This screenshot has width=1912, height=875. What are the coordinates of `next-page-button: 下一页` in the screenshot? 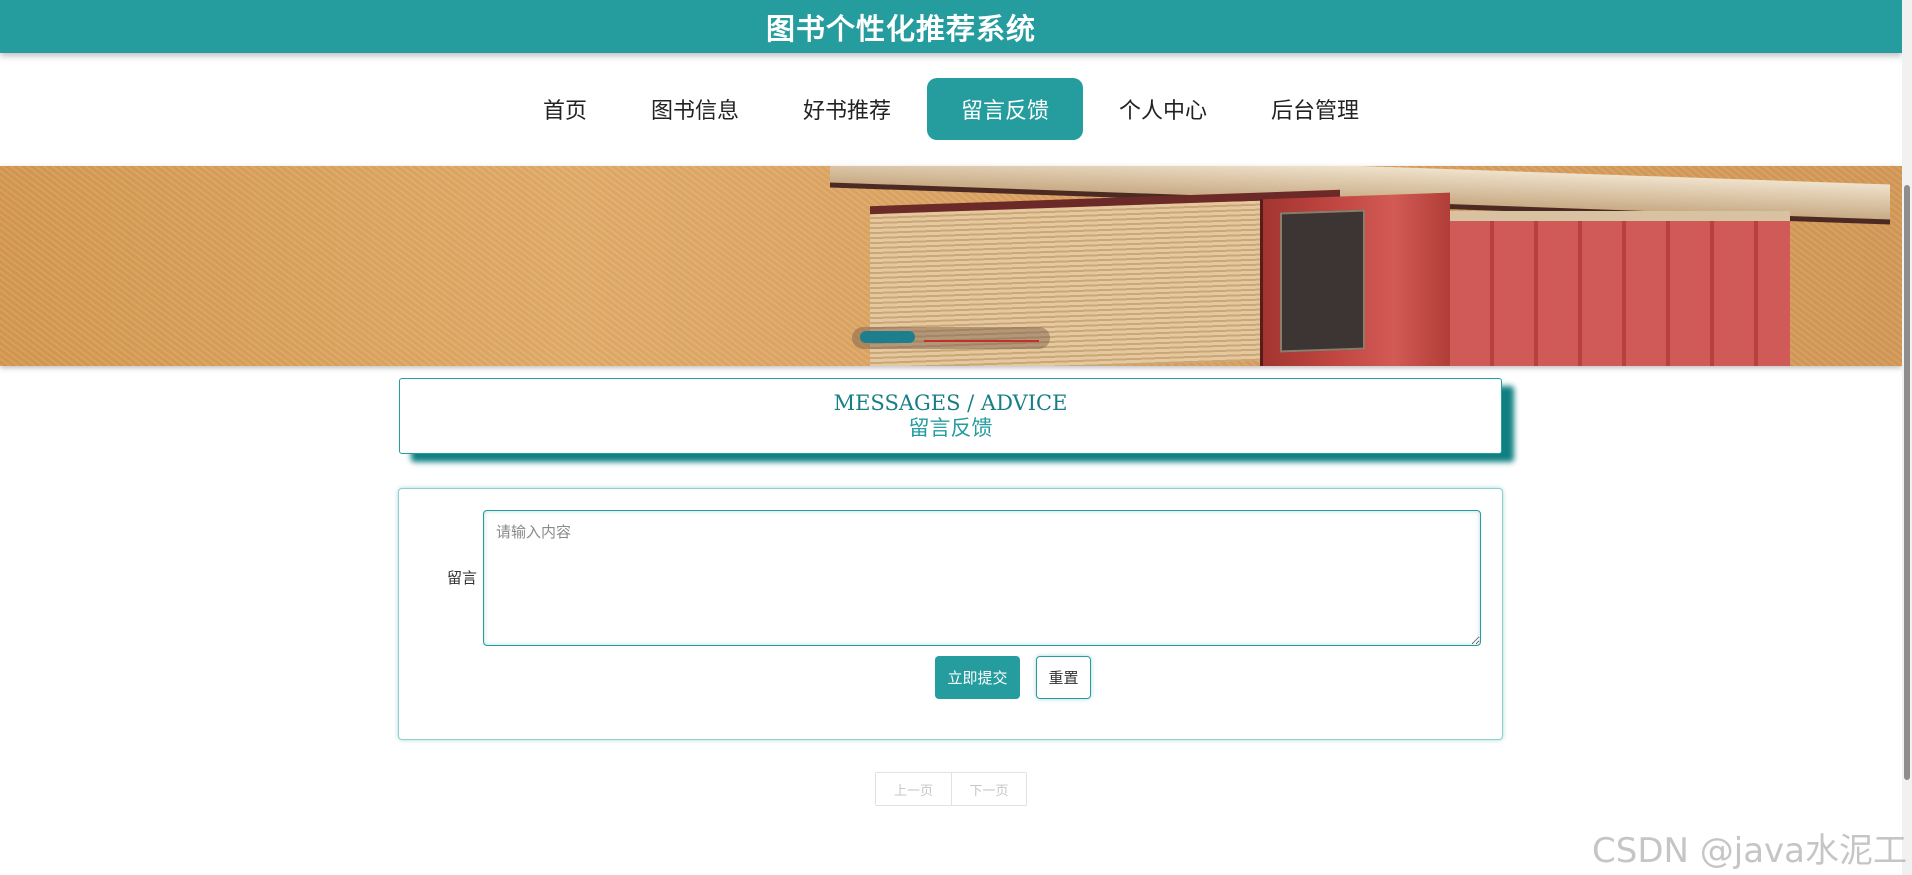 It's located at (988, 789).